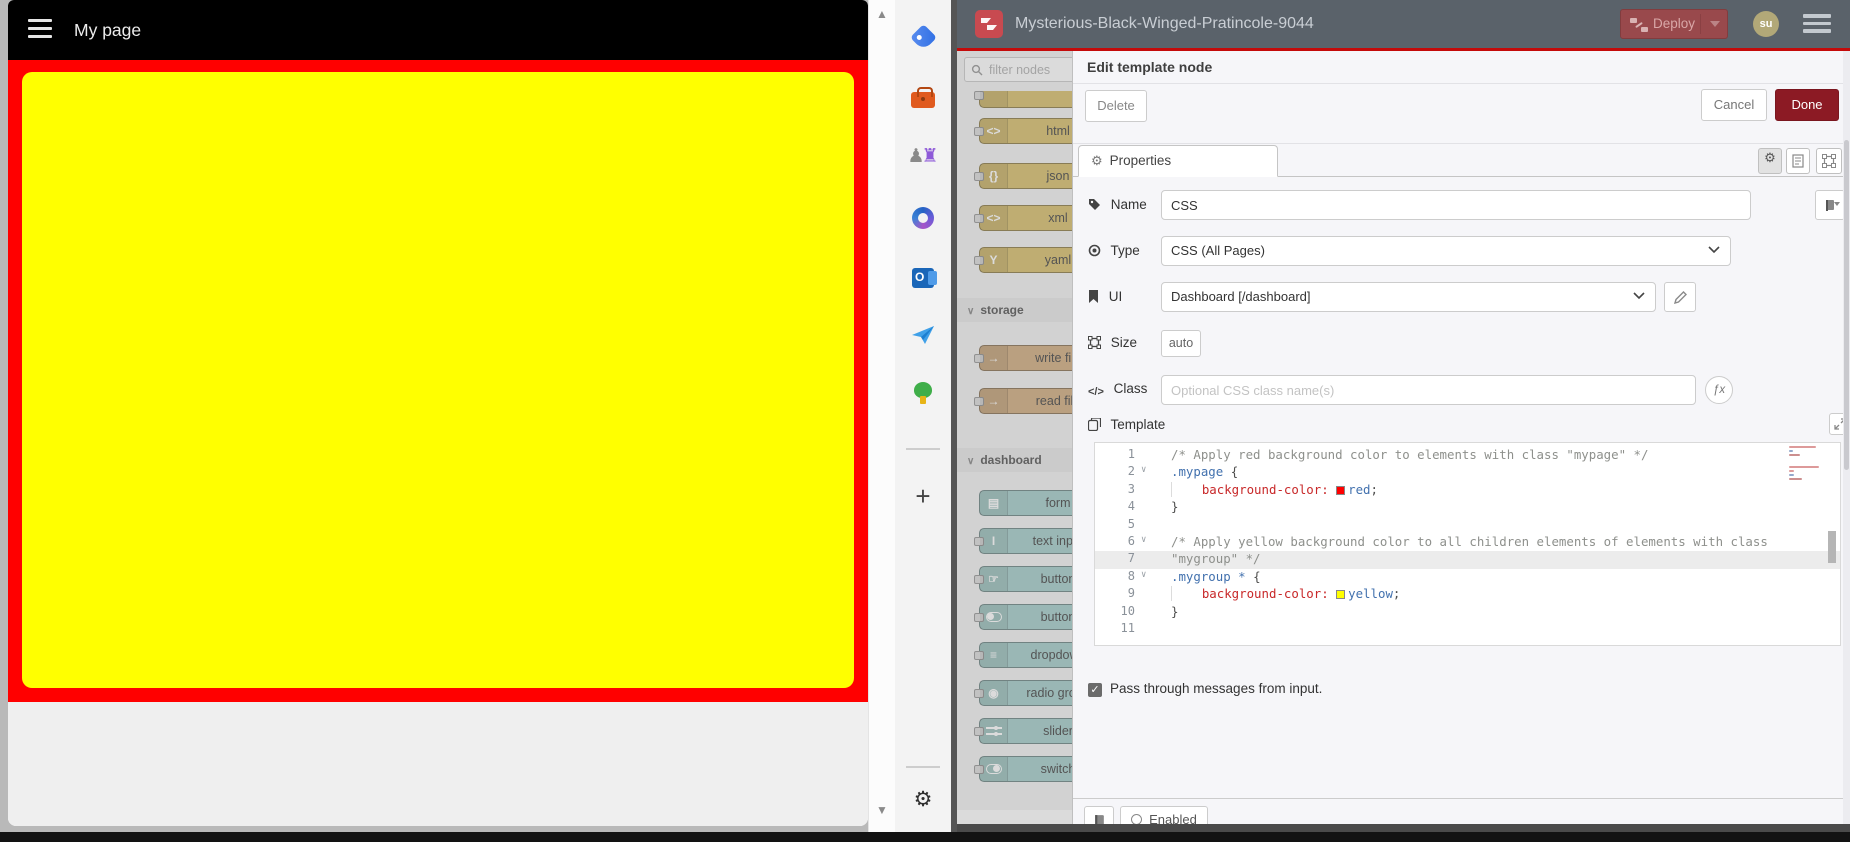 This screenshot has width=1850, height=842. What do you see at coordinates (1178, 161) in the screenshot?
I see `tab-properties: ⚙ Properties` at bounding box center [1178, 161].